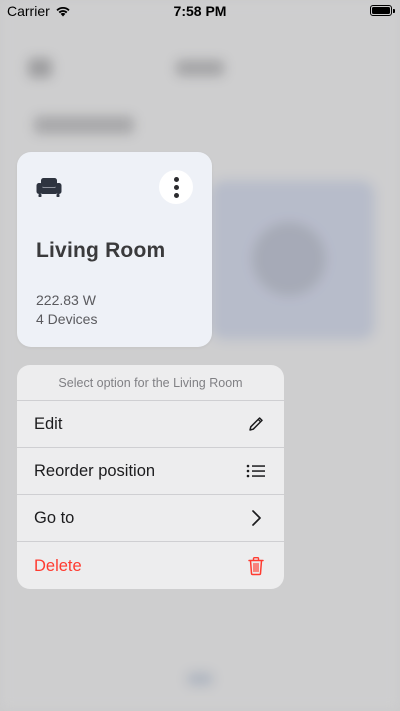 Image resolution: width=400 pixels, height=711 pixels. I want to click on menu-item-label: Edit, so click(48, 423).